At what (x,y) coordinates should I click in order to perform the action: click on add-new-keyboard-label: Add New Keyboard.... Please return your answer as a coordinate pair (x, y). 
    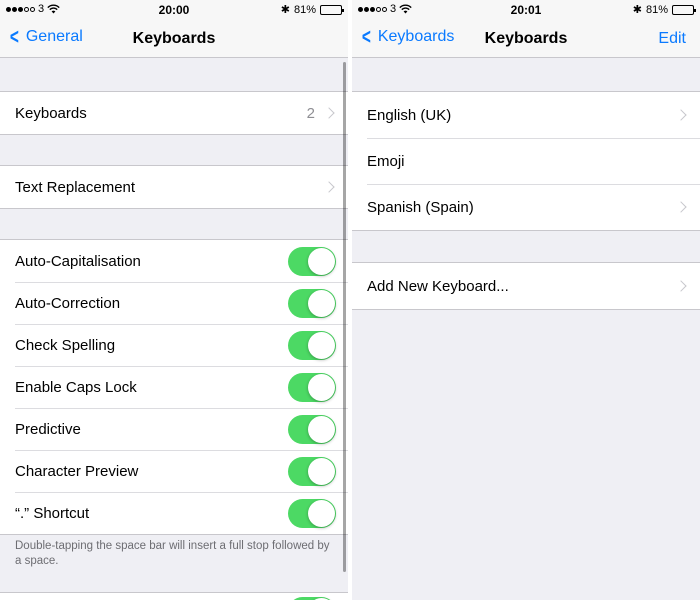
    Looking at the image, I should click on (438, 286).